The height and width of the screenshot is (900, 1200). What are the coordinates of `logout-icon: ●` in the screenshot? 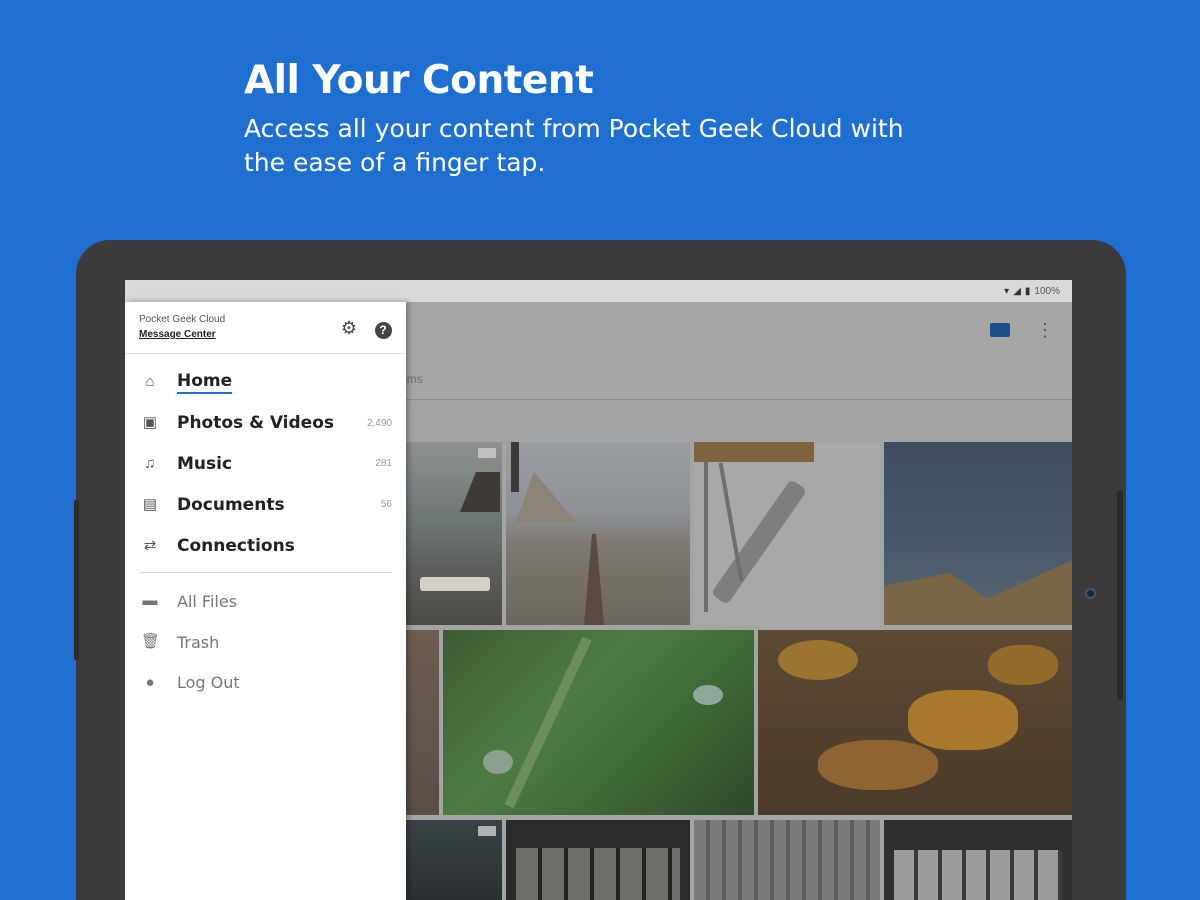 It's located at (150, 682).